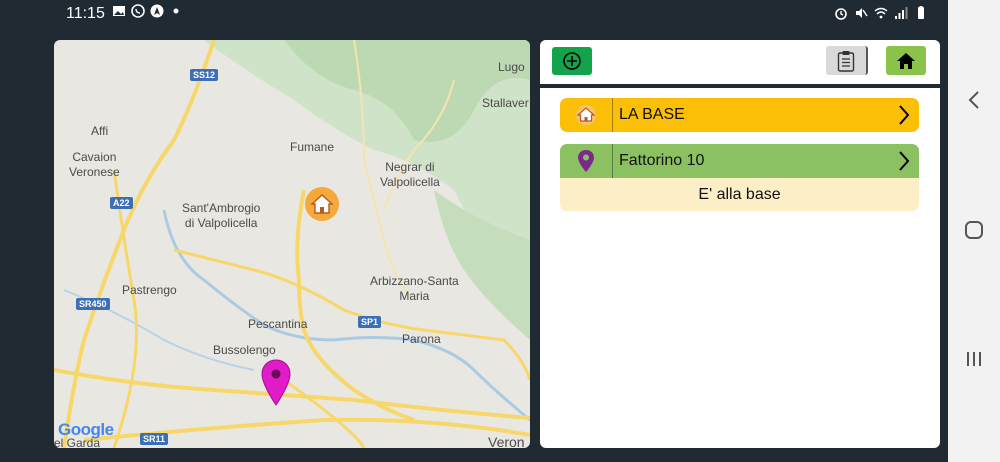  I want to click on whatsapp-icon, so click(138, 11).